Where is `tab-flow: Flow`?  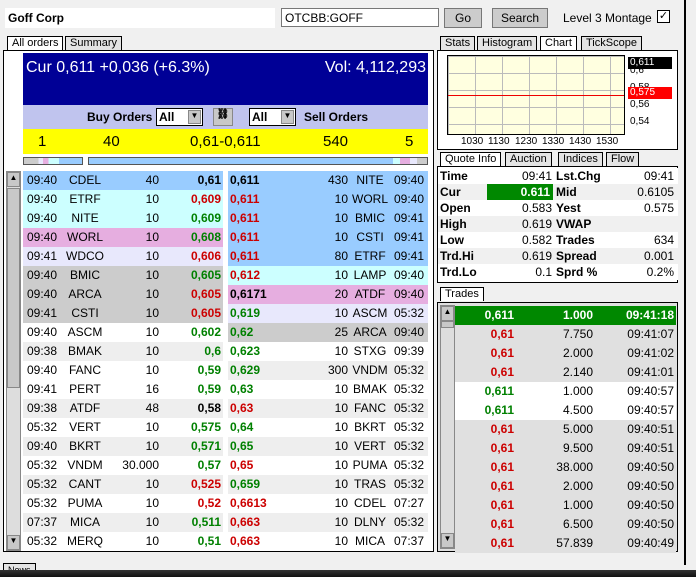 tab-flow: Flow is located at coordinates (623, 159).